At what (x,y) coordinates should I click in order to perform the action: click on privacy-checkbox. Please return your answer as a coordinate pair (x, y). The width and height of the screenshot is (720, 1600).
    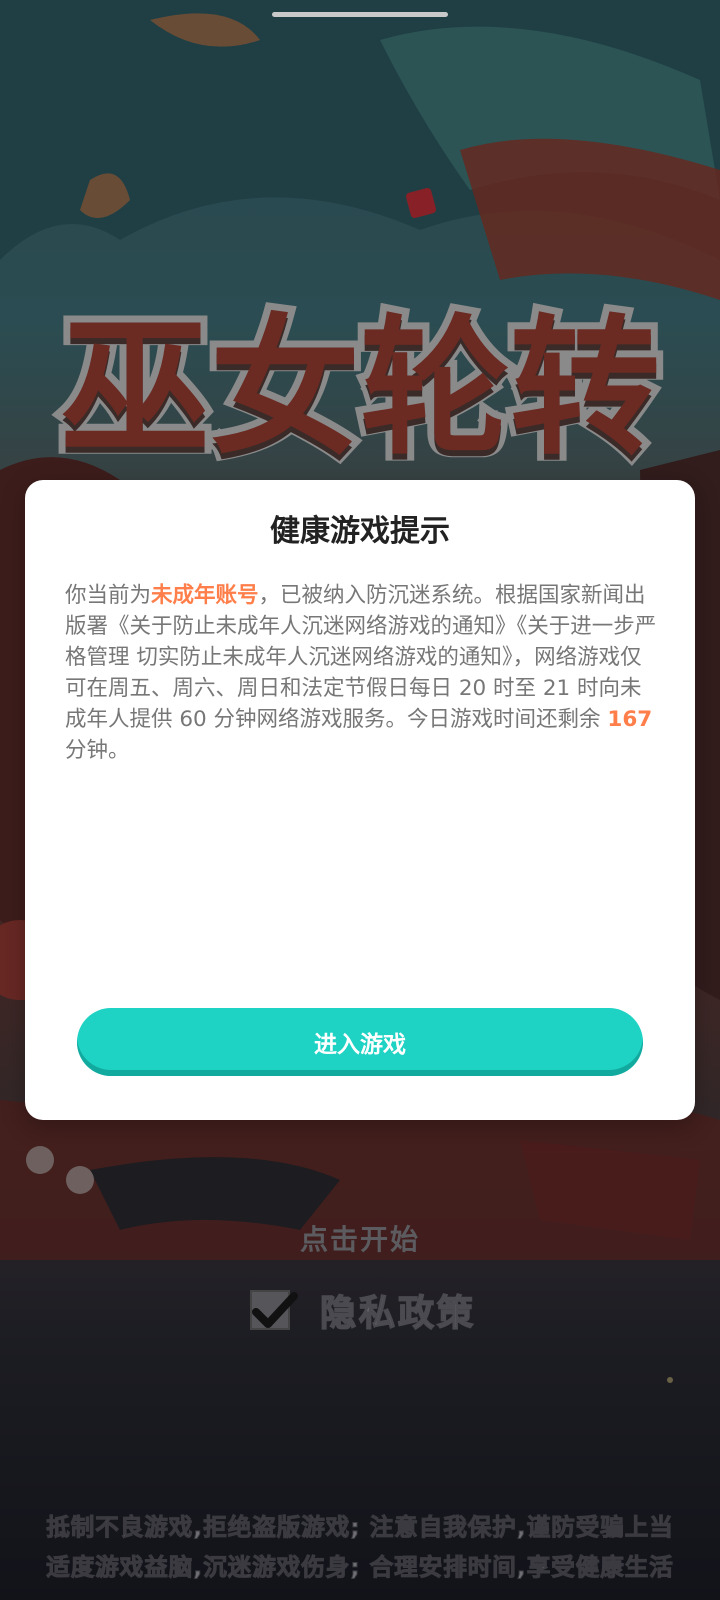
    Looking at the image, I should click on (274, 1310).